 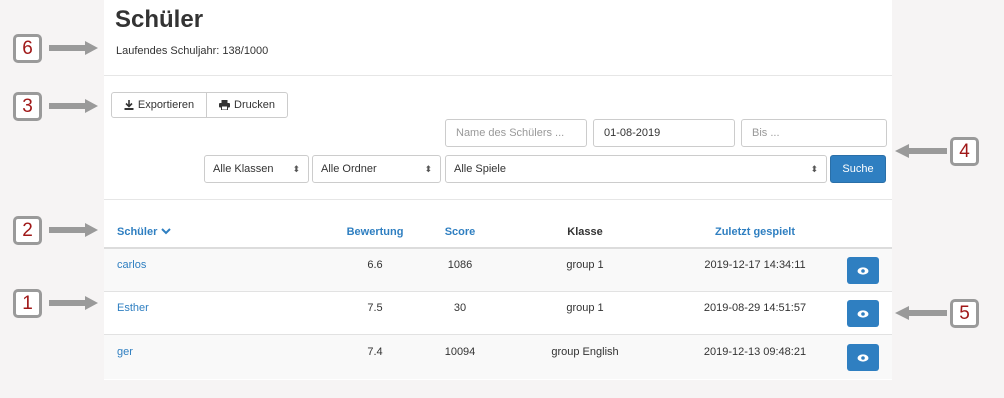 I want to click on student-name-link: carlos, so click(x=131, y=265).